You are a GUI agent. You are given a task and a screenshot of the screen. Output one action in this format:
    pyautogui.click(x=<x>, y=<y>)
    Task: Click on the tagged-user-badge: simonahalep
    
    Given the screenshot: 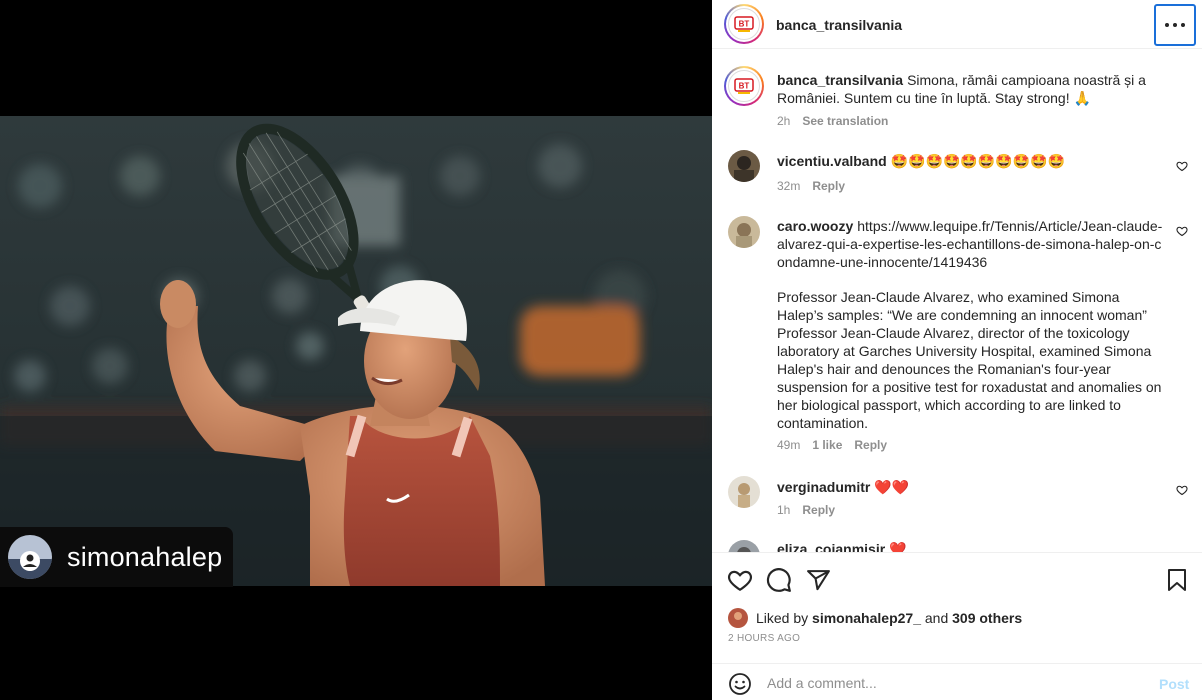 What is the action you would take?
    pyautogui.click(x=116, y=557)
    